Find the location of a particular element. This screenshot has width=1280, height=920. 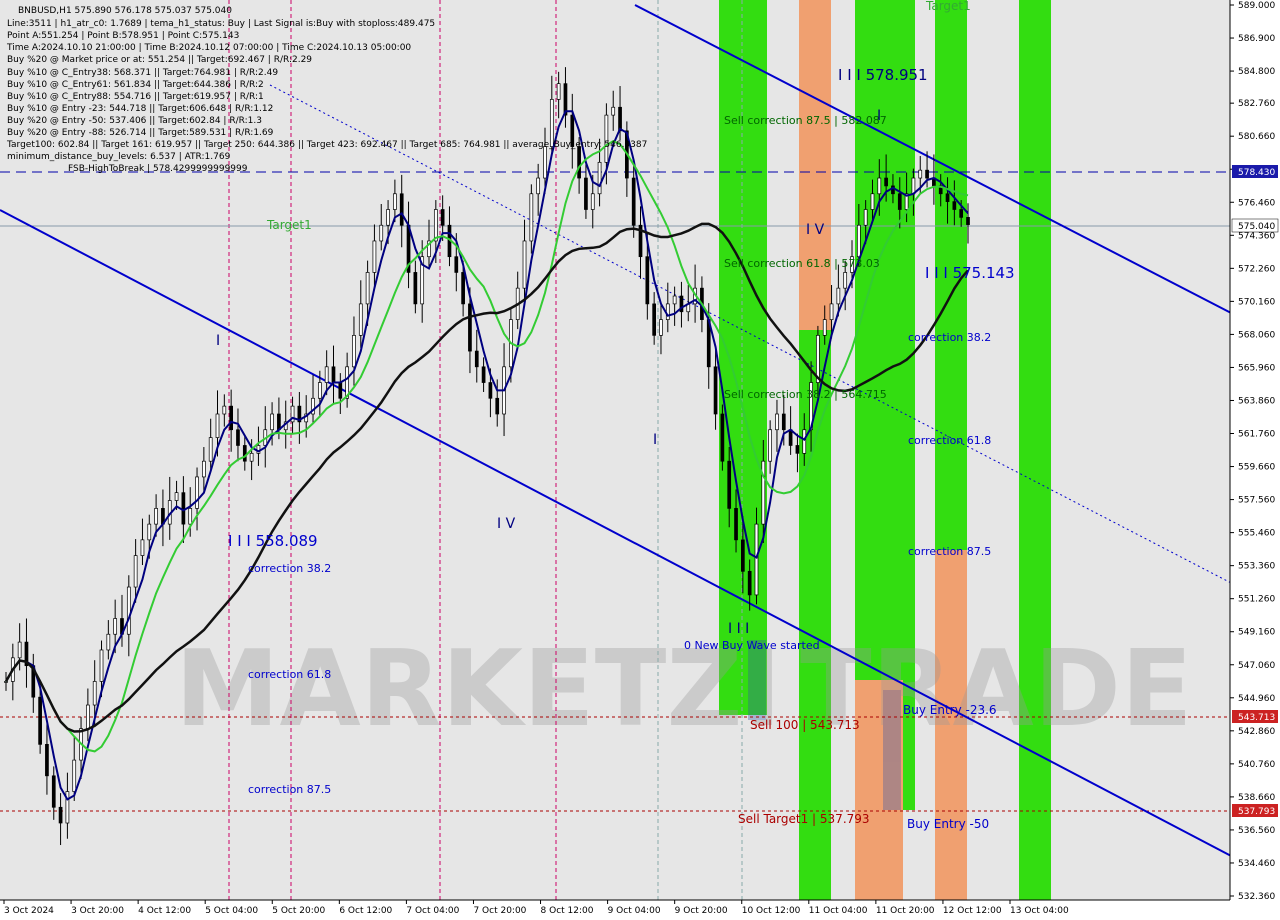

label-wave-iv: I V is located at coordinates (815, 230).